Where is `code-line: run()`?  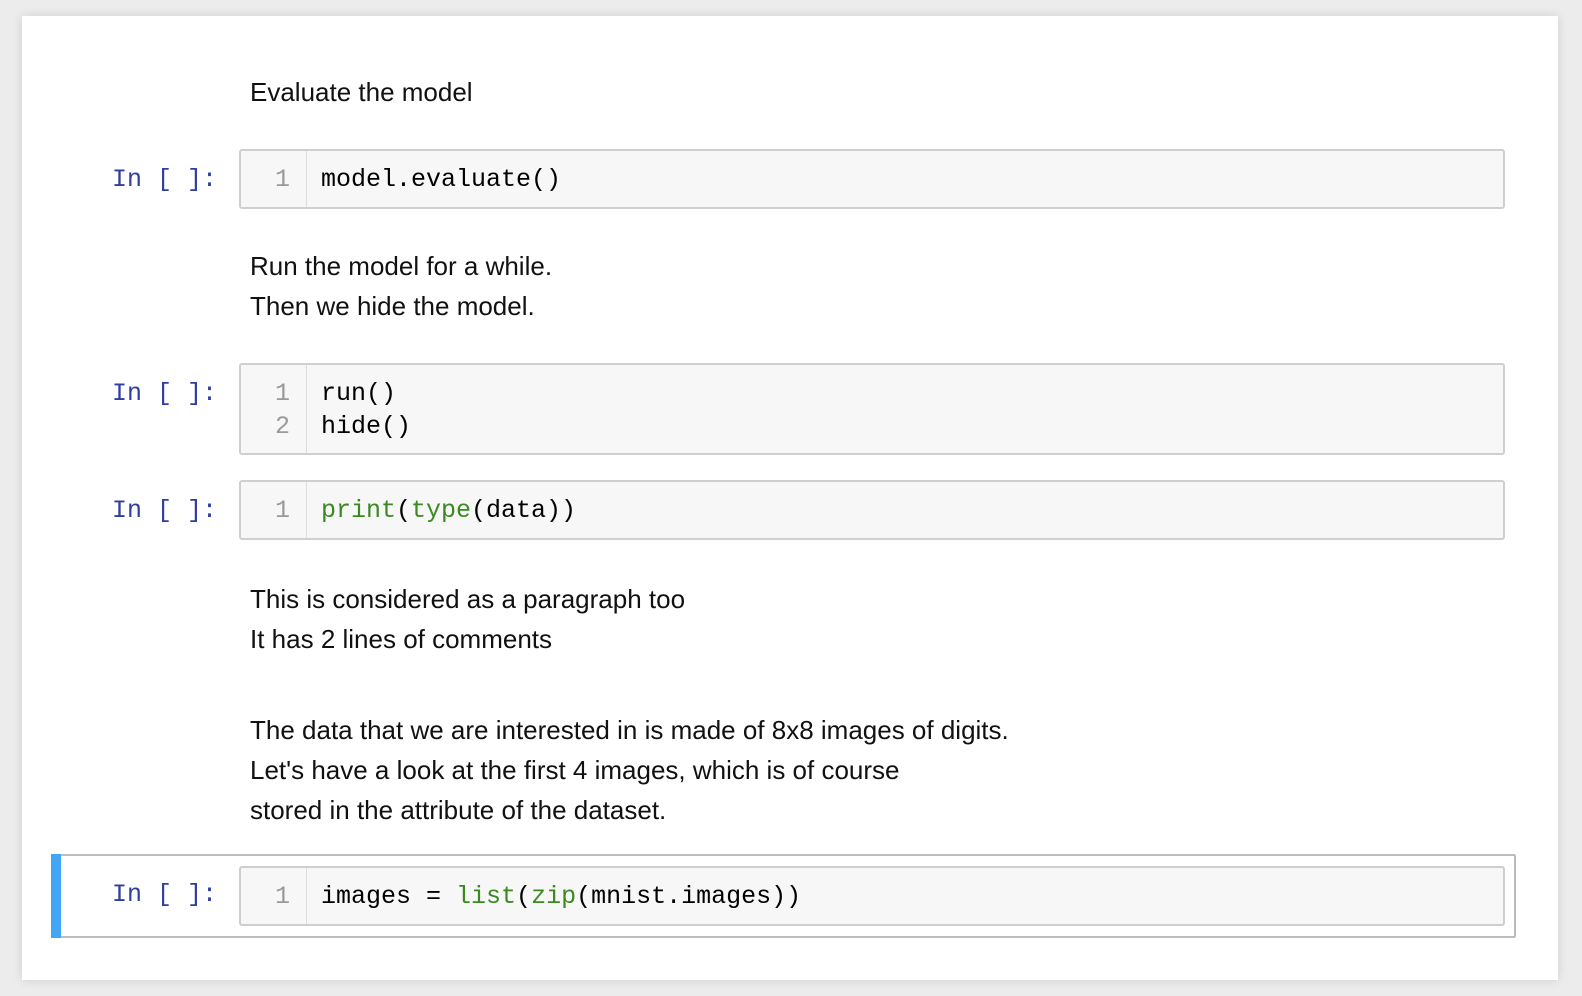 code-line: run() is located at coordinates (359, 393).